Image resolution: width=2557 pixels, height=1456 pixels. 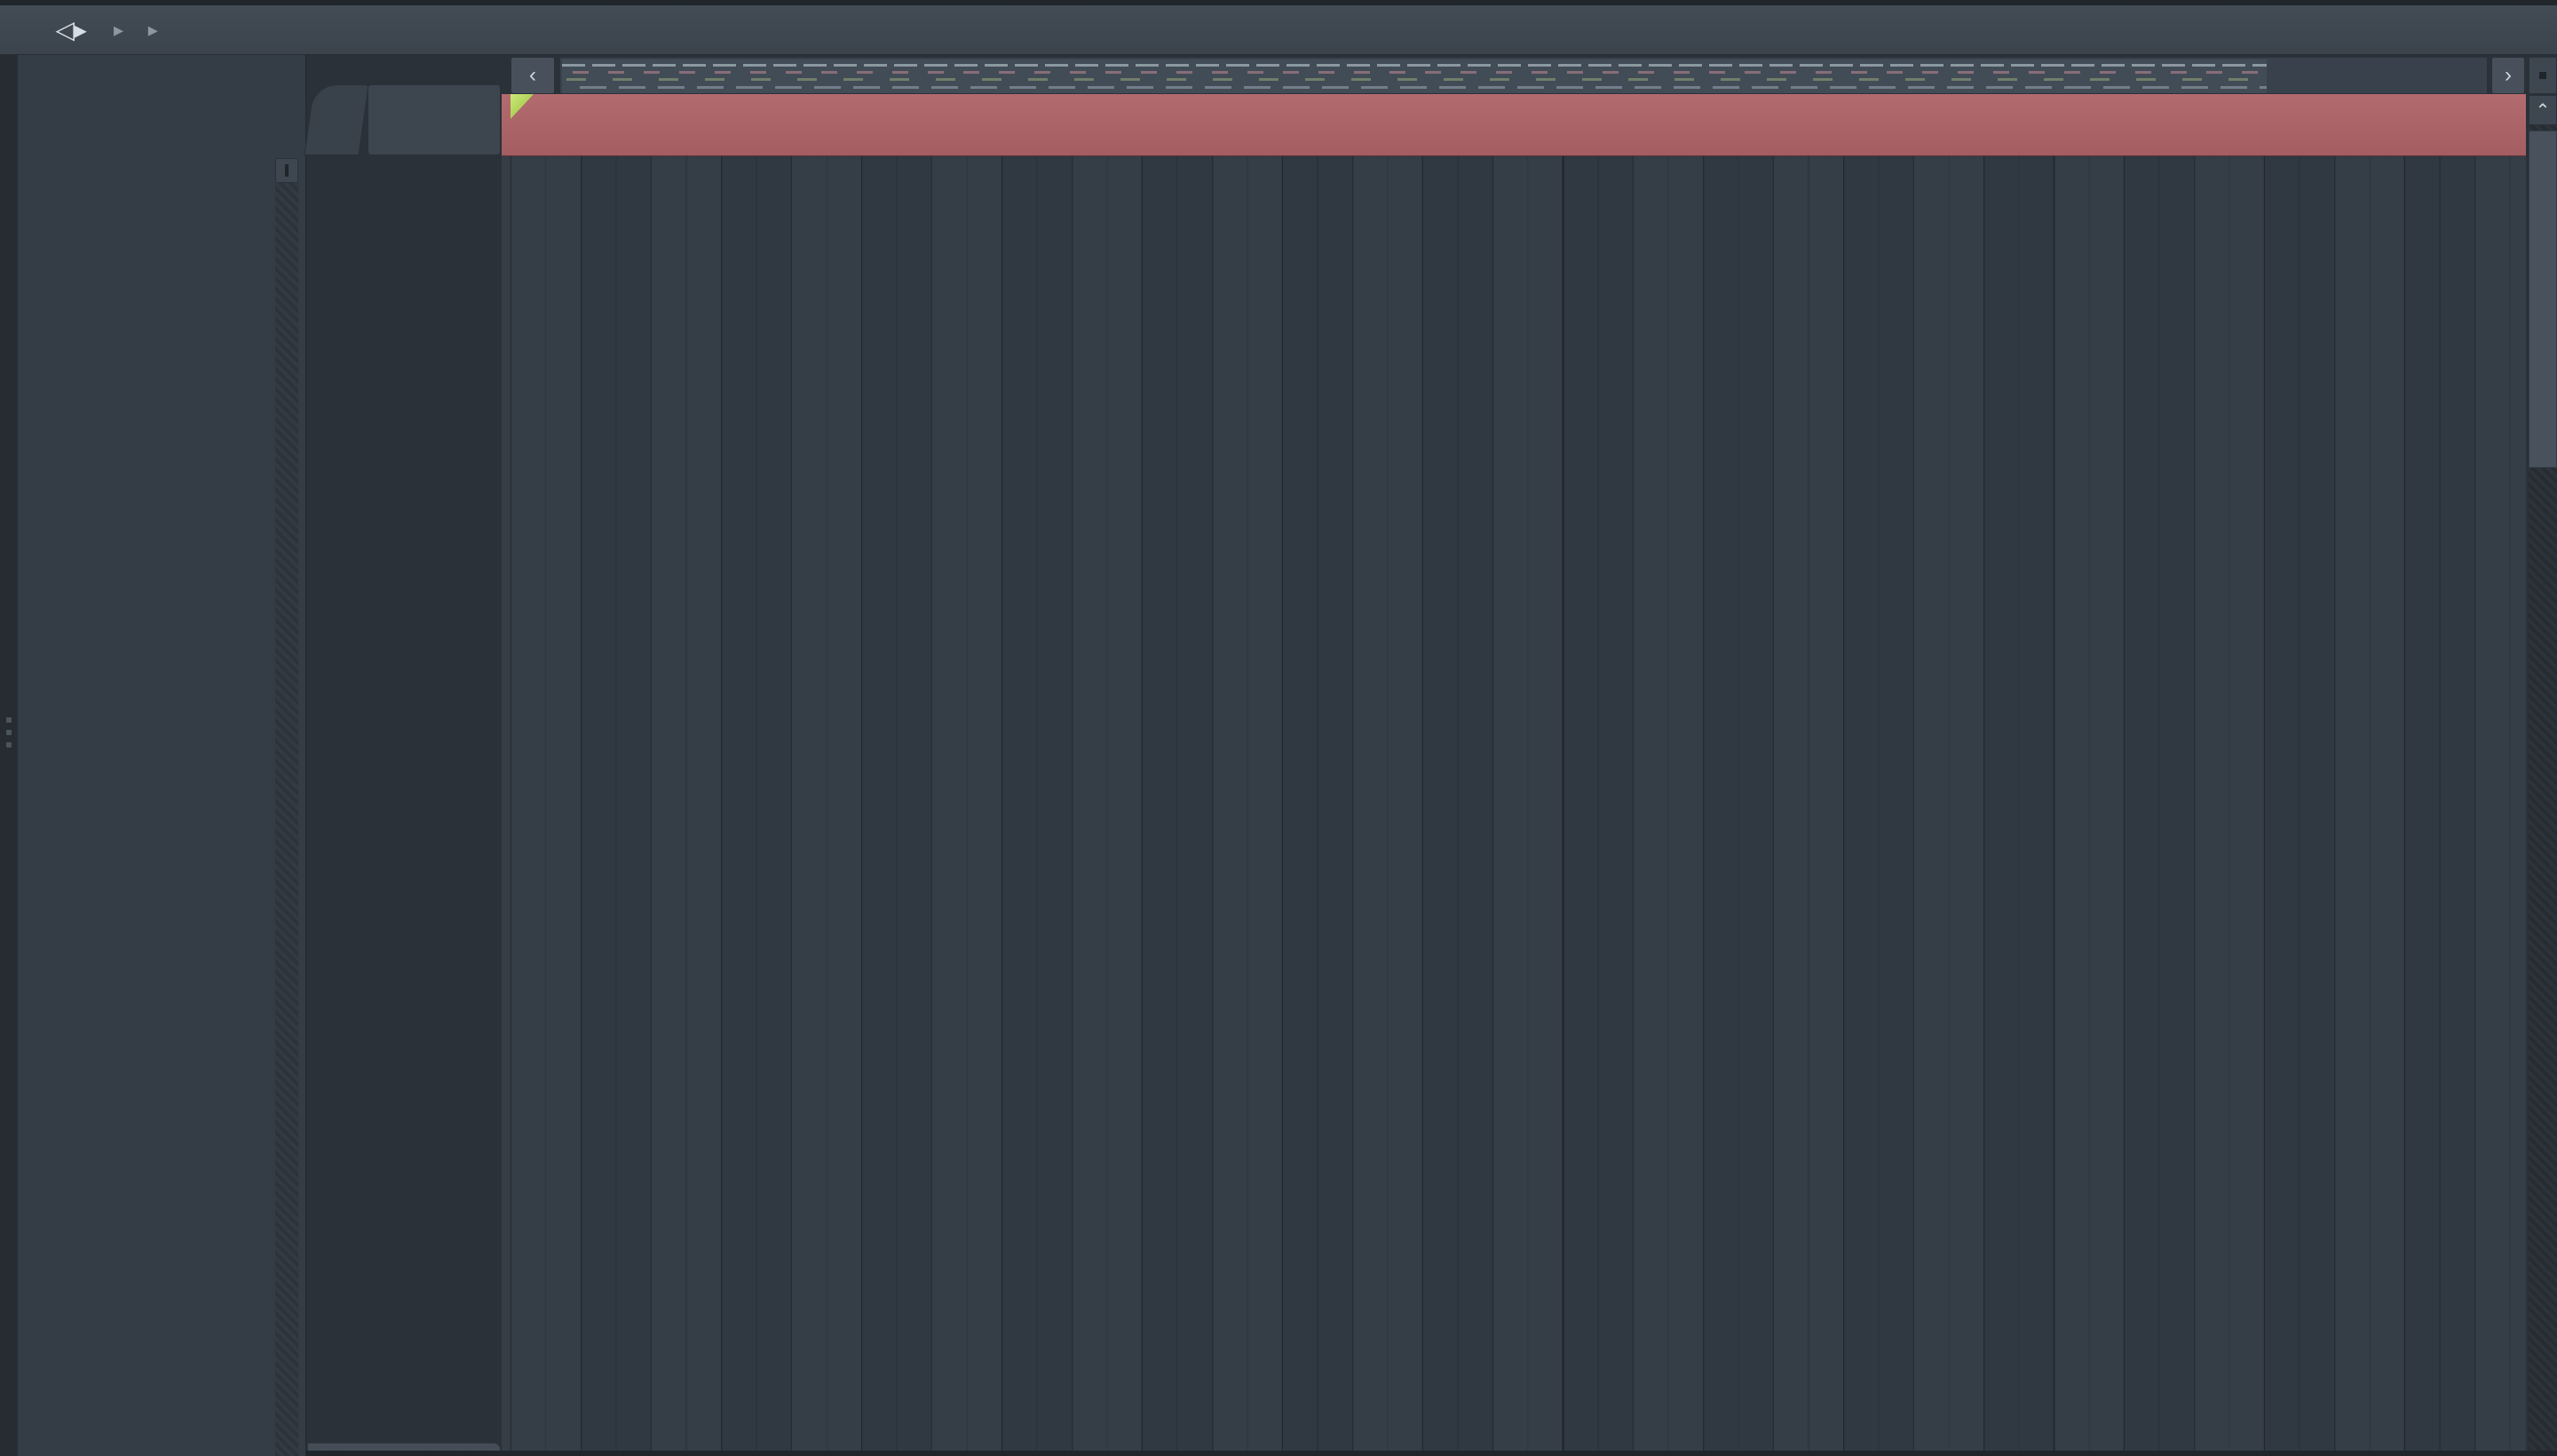 What do you see at coordinates (71, 30) in the screenshot?
I see `speaker-icon: ◁▸` at bounding box center [71, 30].